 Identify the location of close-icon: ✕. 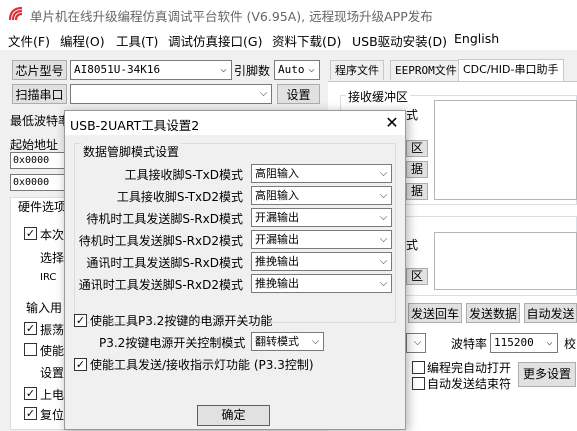
(392, 123).